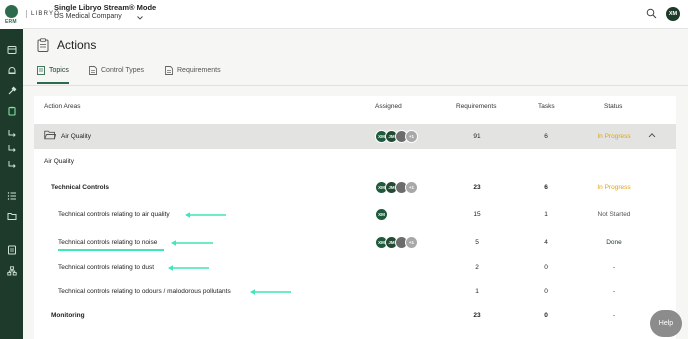 This screenshot has width=688, height=339. I want to click on header-requirements: Requirements, so click(476, 106).